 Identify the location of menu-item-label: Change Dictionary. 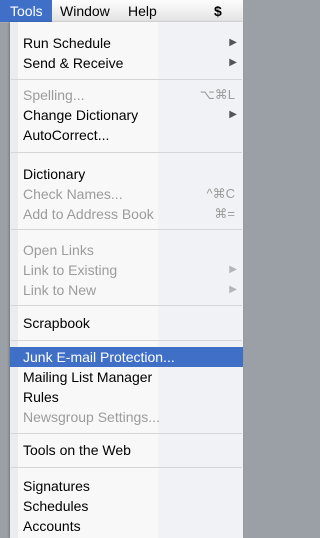
(81, 115).